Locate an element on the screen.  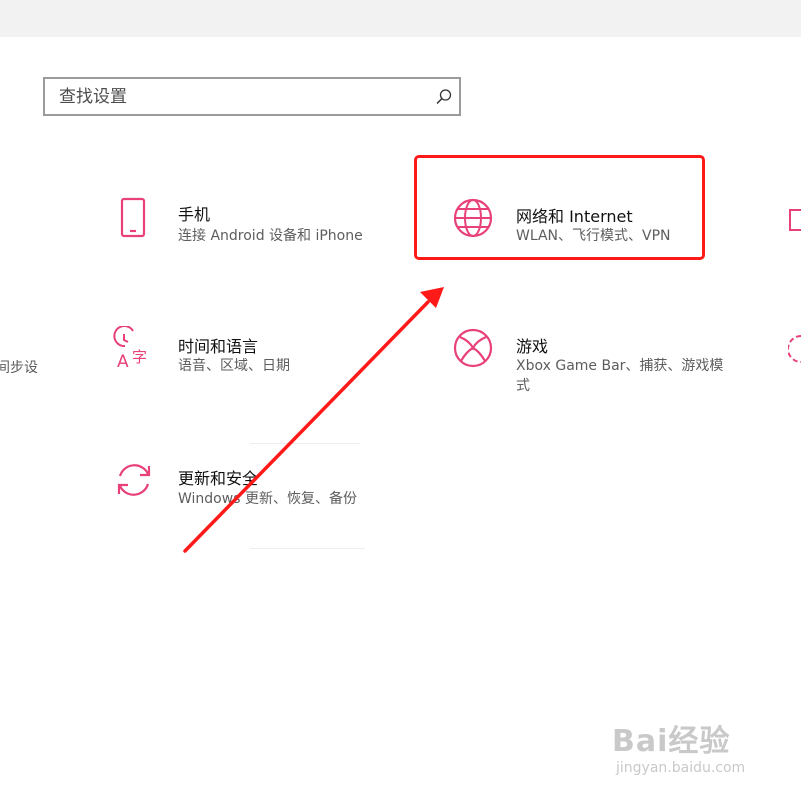
tile-title: 更新和安全 is located at coordinates (218, 478).